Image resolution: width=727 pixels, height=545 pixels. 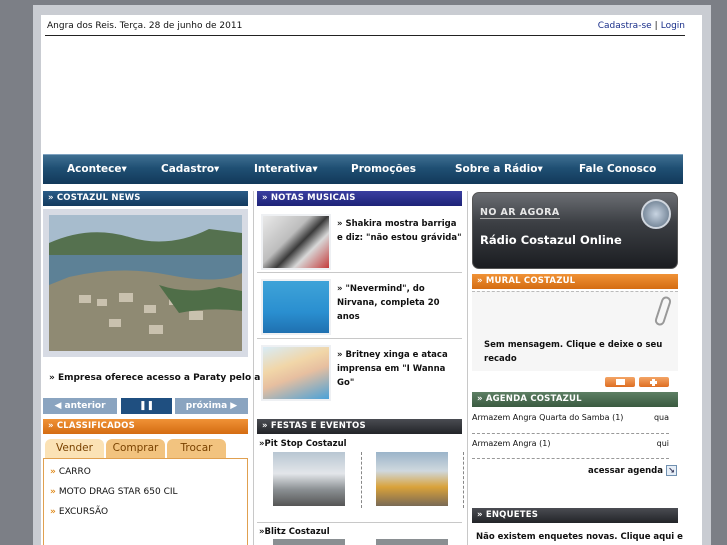 I want to click on agenda-day: qui, so click(x=662, y=443).